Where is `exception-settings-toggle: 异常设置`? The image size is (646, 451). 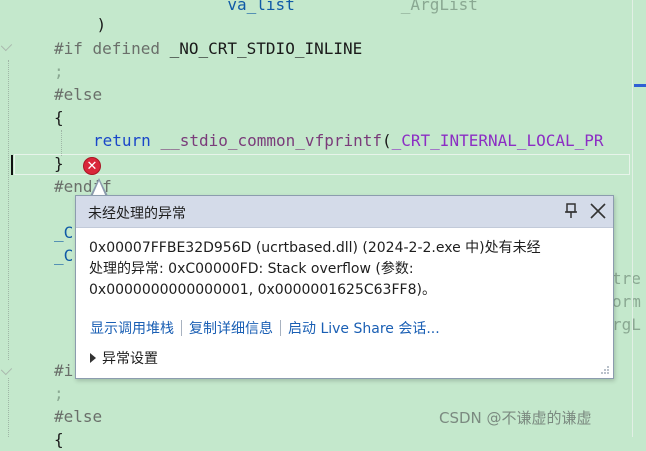 exception-settings-toggle: 异常设置 is located at coordinates (124, 358).